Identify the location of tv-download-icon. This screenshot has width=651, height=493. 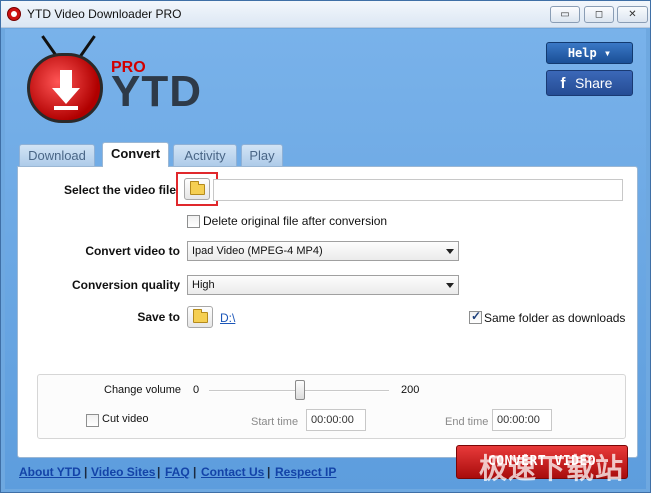
(65, 88).